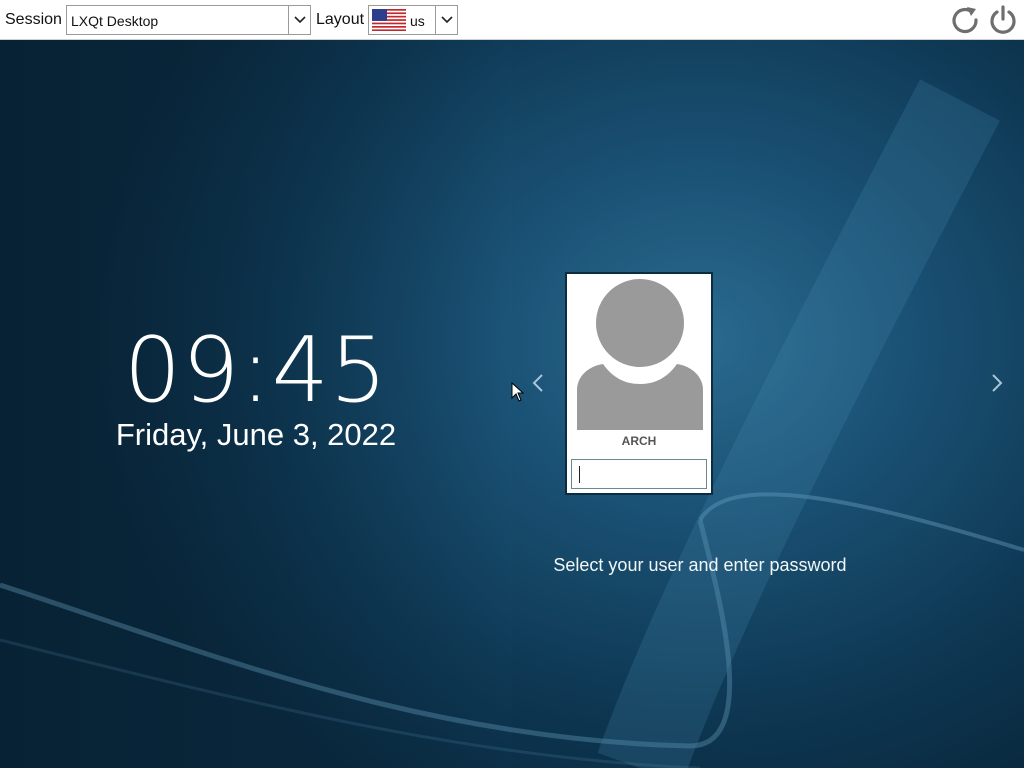 Image resolution: width=1024 pixels, height=768 pixels. I want to click on chevron-left-icon, so click(537, 383).